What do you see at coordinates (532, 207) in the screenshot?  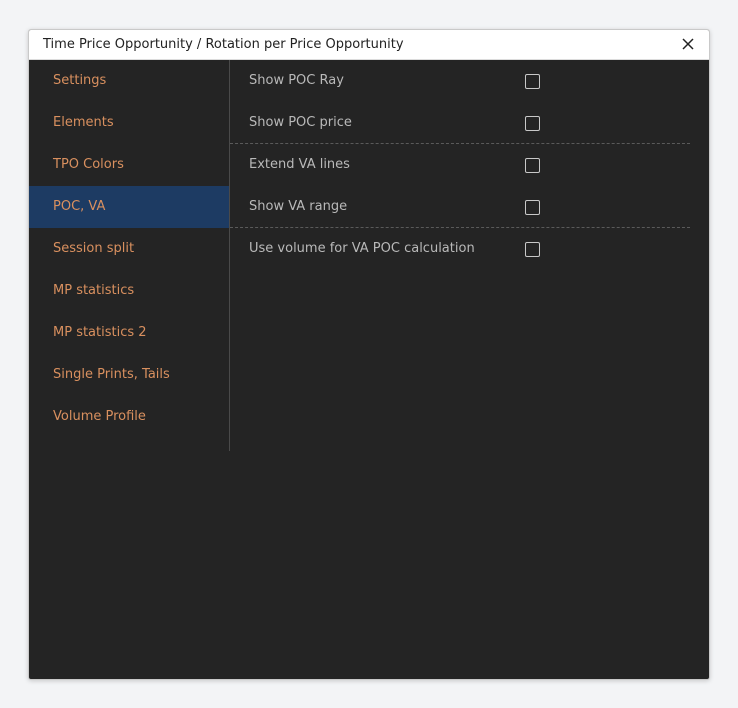 I see `show-va-range-checkbox` at bounding box center [532, 207].